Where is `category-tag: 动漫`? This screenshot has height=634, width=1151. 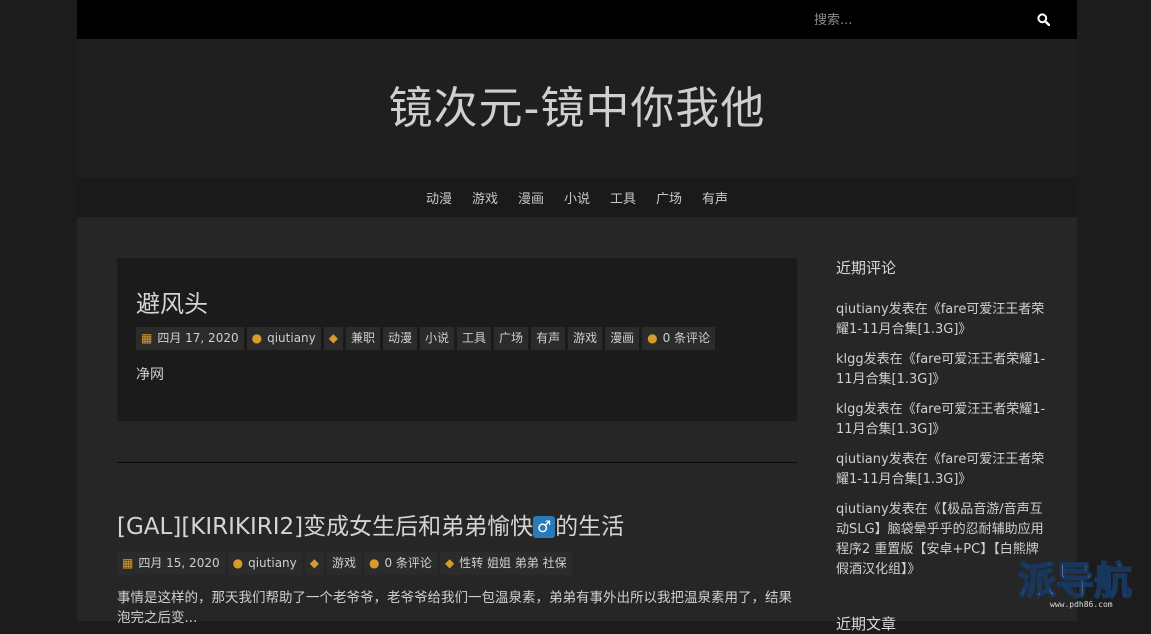 category-tag: 动漫 is located at coordinates (400, 338).